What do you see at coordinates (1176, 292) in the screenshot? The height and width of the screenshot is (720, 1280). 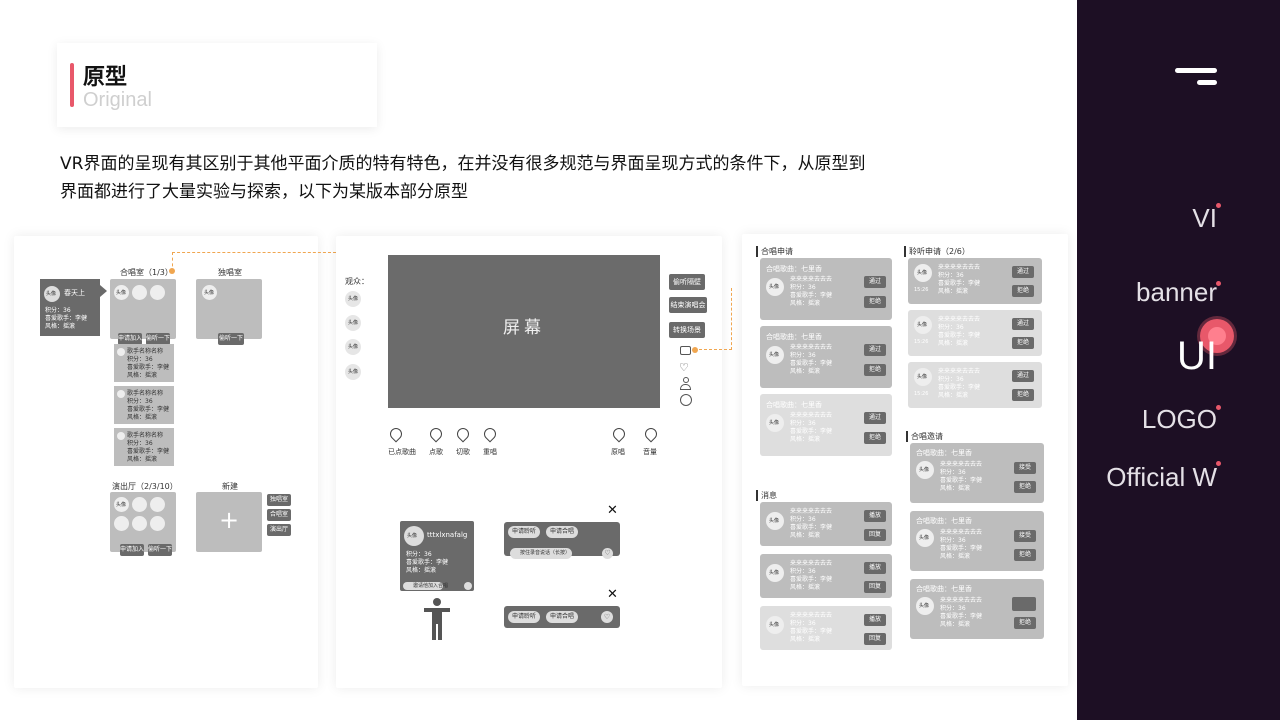 I see `nav-item-banner: banner` at bounding box center [1176, 292].